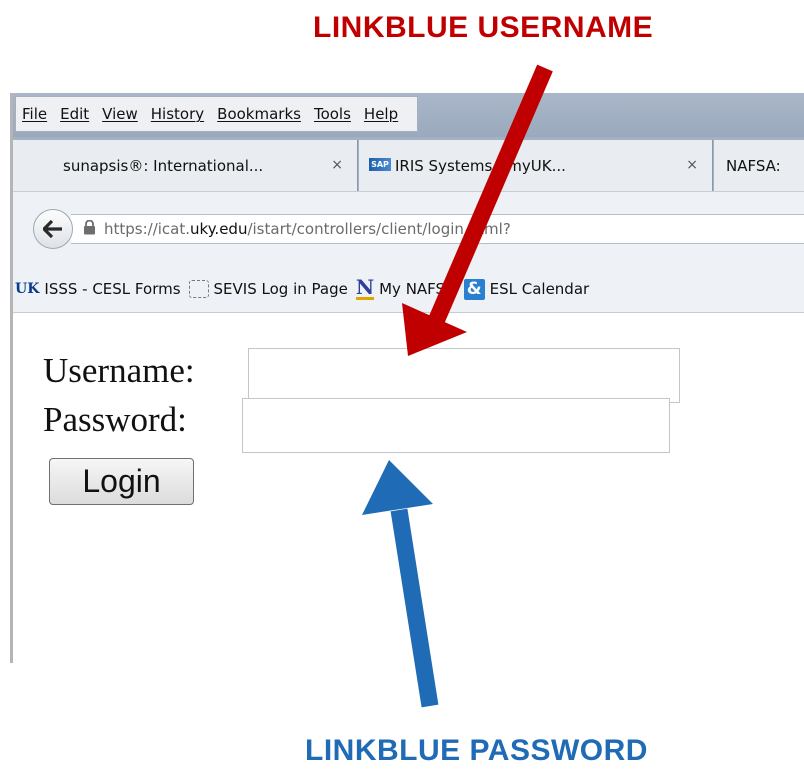  Describe the element at coordinates (147, 229) in the screenshot. I see `url-prefix: https://icat.` at that location.